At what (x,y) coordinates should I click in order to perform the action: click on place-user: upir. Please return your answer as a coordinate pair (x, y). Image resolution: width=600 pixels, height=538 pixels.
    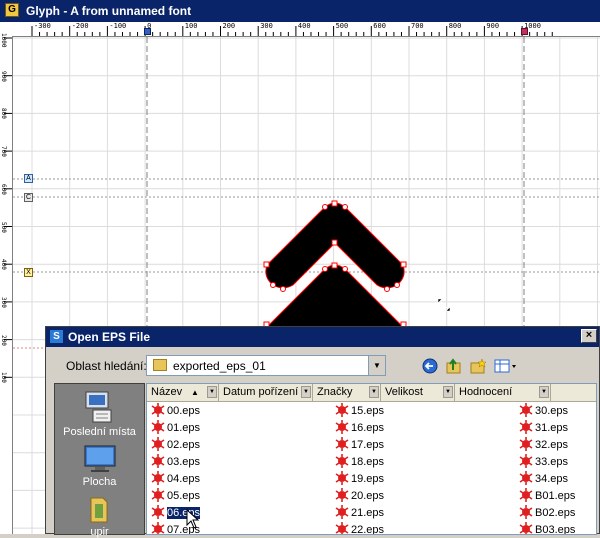
    Looking at the image, I should click on (99, 516).